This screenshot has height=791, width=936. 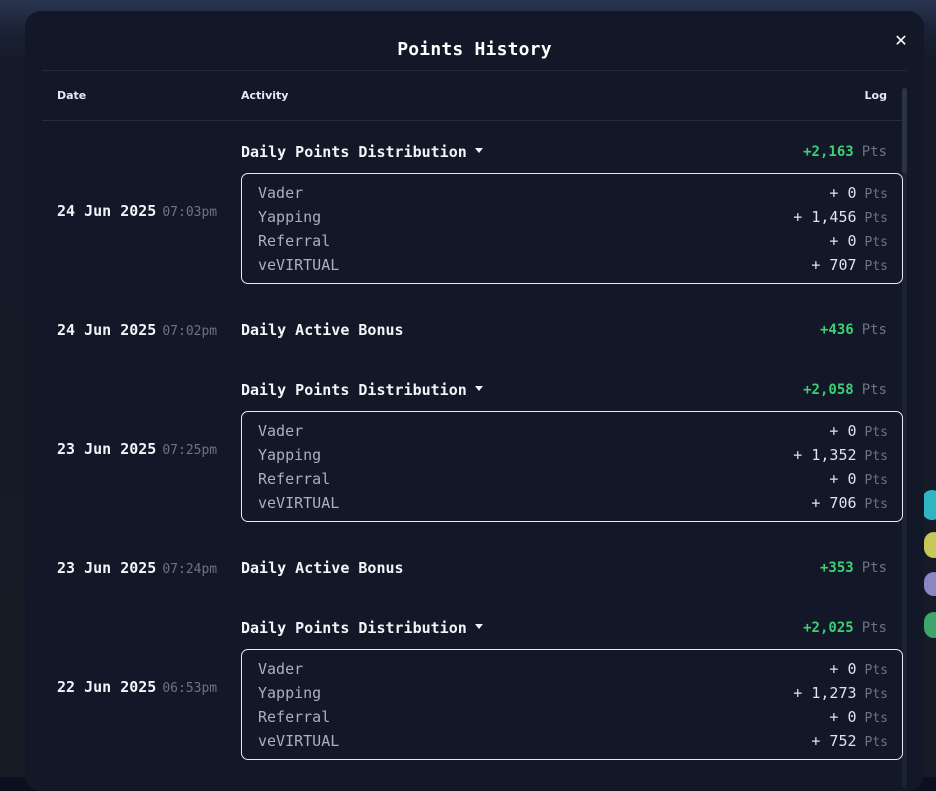 I want to click on entry-time: 07:24pm, so click(x=190, y=569).